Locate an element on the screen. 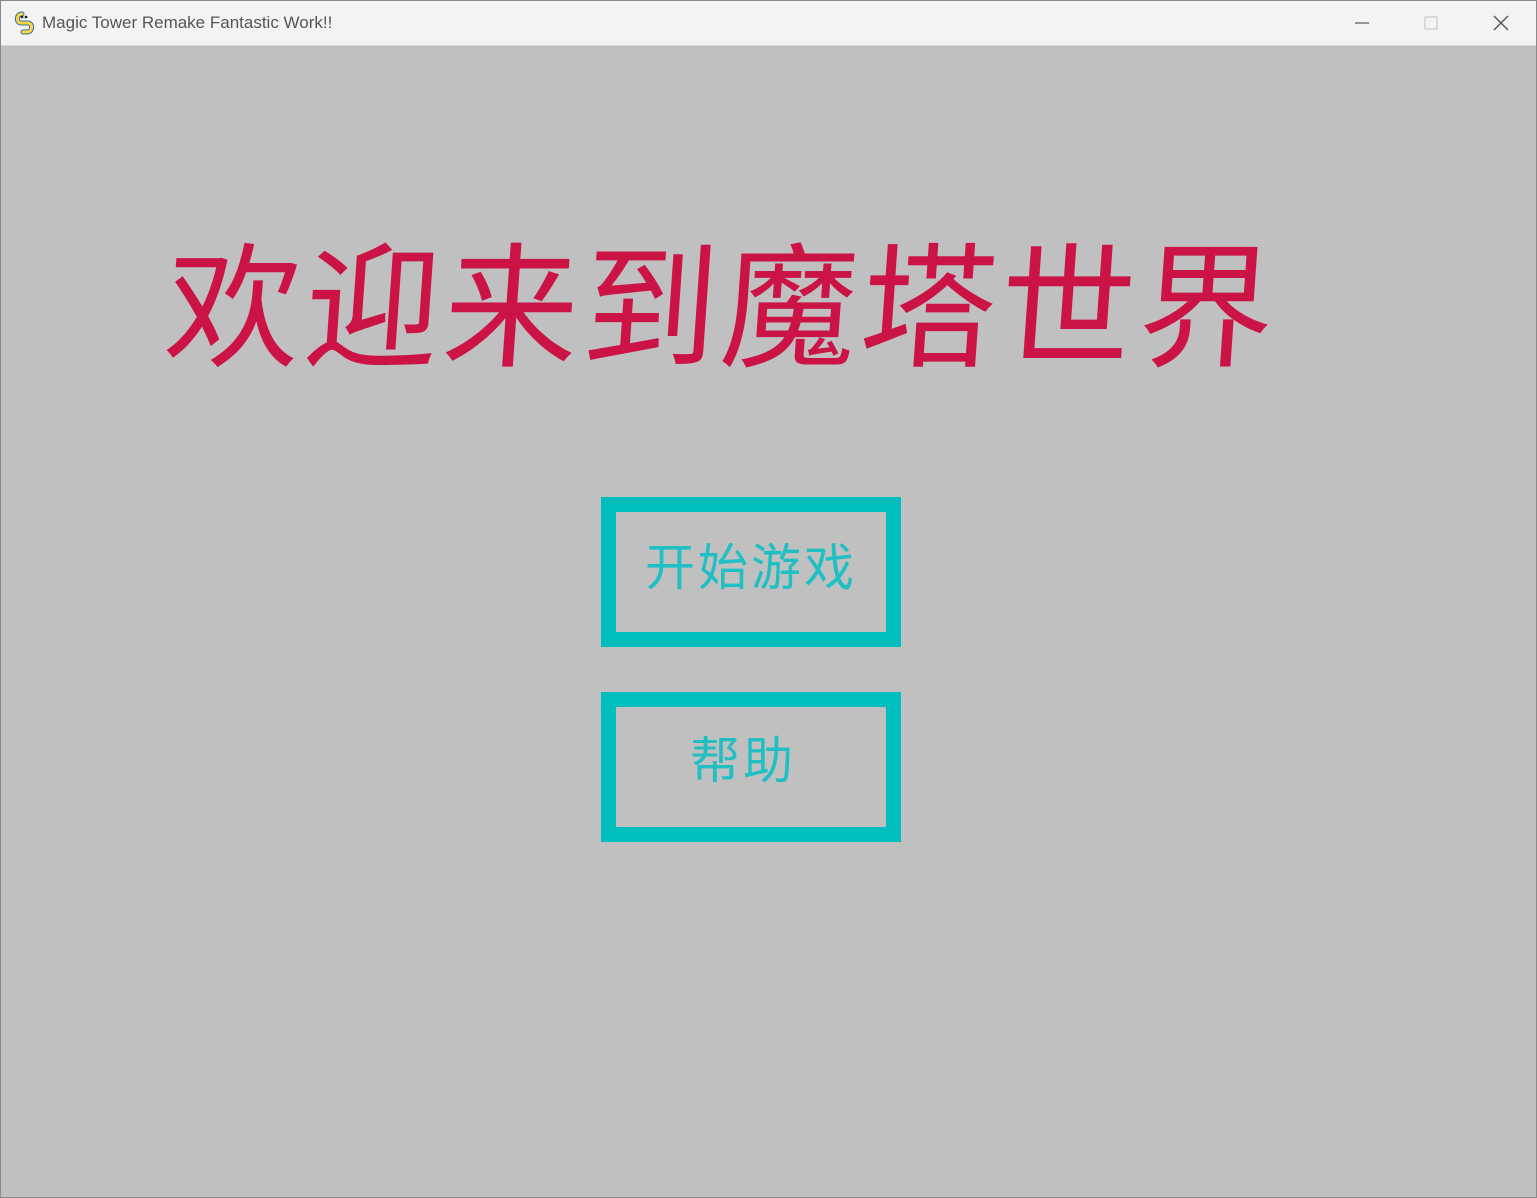 The width and height of the screenshot is (1537, 1198). title-bar: Magic Tower Remake Fantastic Work!! is located at coordinates (768, 23).